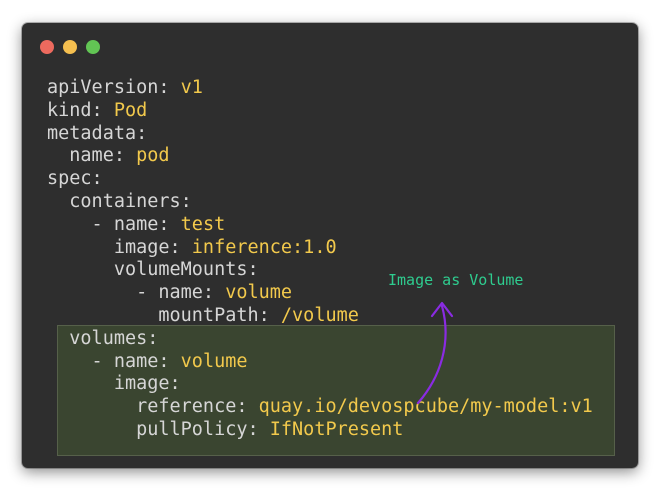 The width and height of the screenshot is (662, 492). Describe the element at coordinates (320, 339) in the screenshot. I see `code-line: volumes:` at that location.